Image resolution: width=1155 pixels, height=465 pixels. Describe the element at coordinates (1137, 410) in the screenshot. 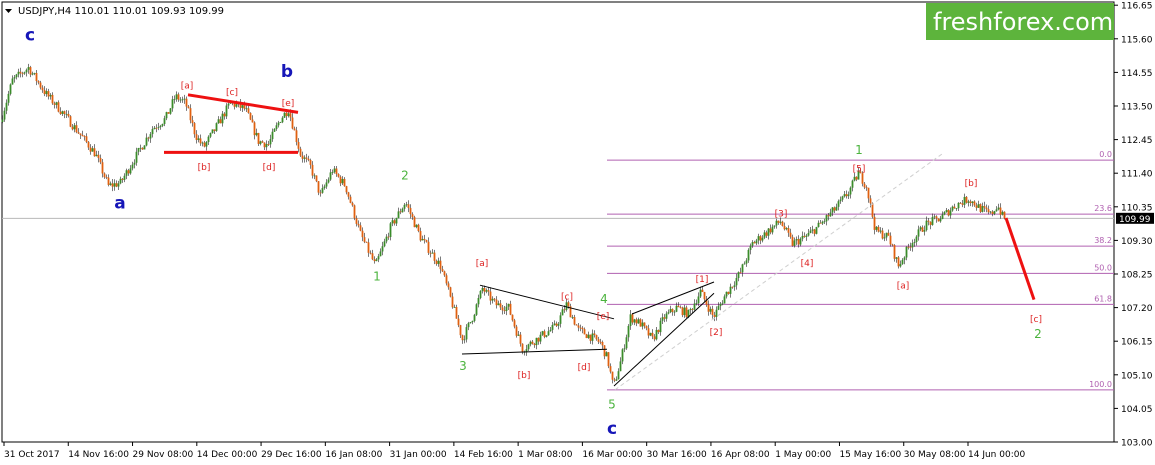

I see `y-tick-label: 104.05` at that location.